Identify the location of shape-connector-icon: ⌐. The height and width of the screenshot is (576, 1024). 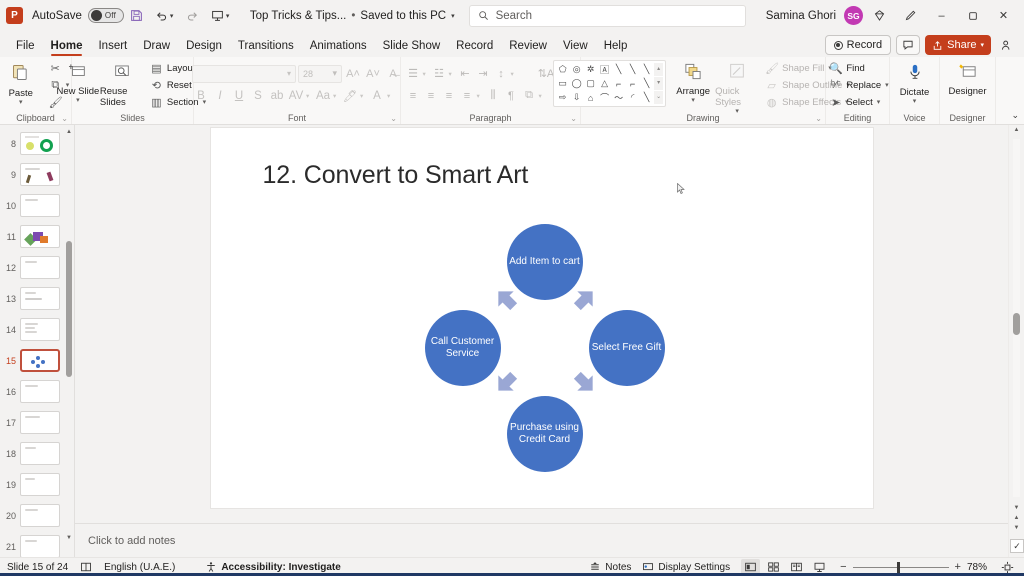
(632, 83).